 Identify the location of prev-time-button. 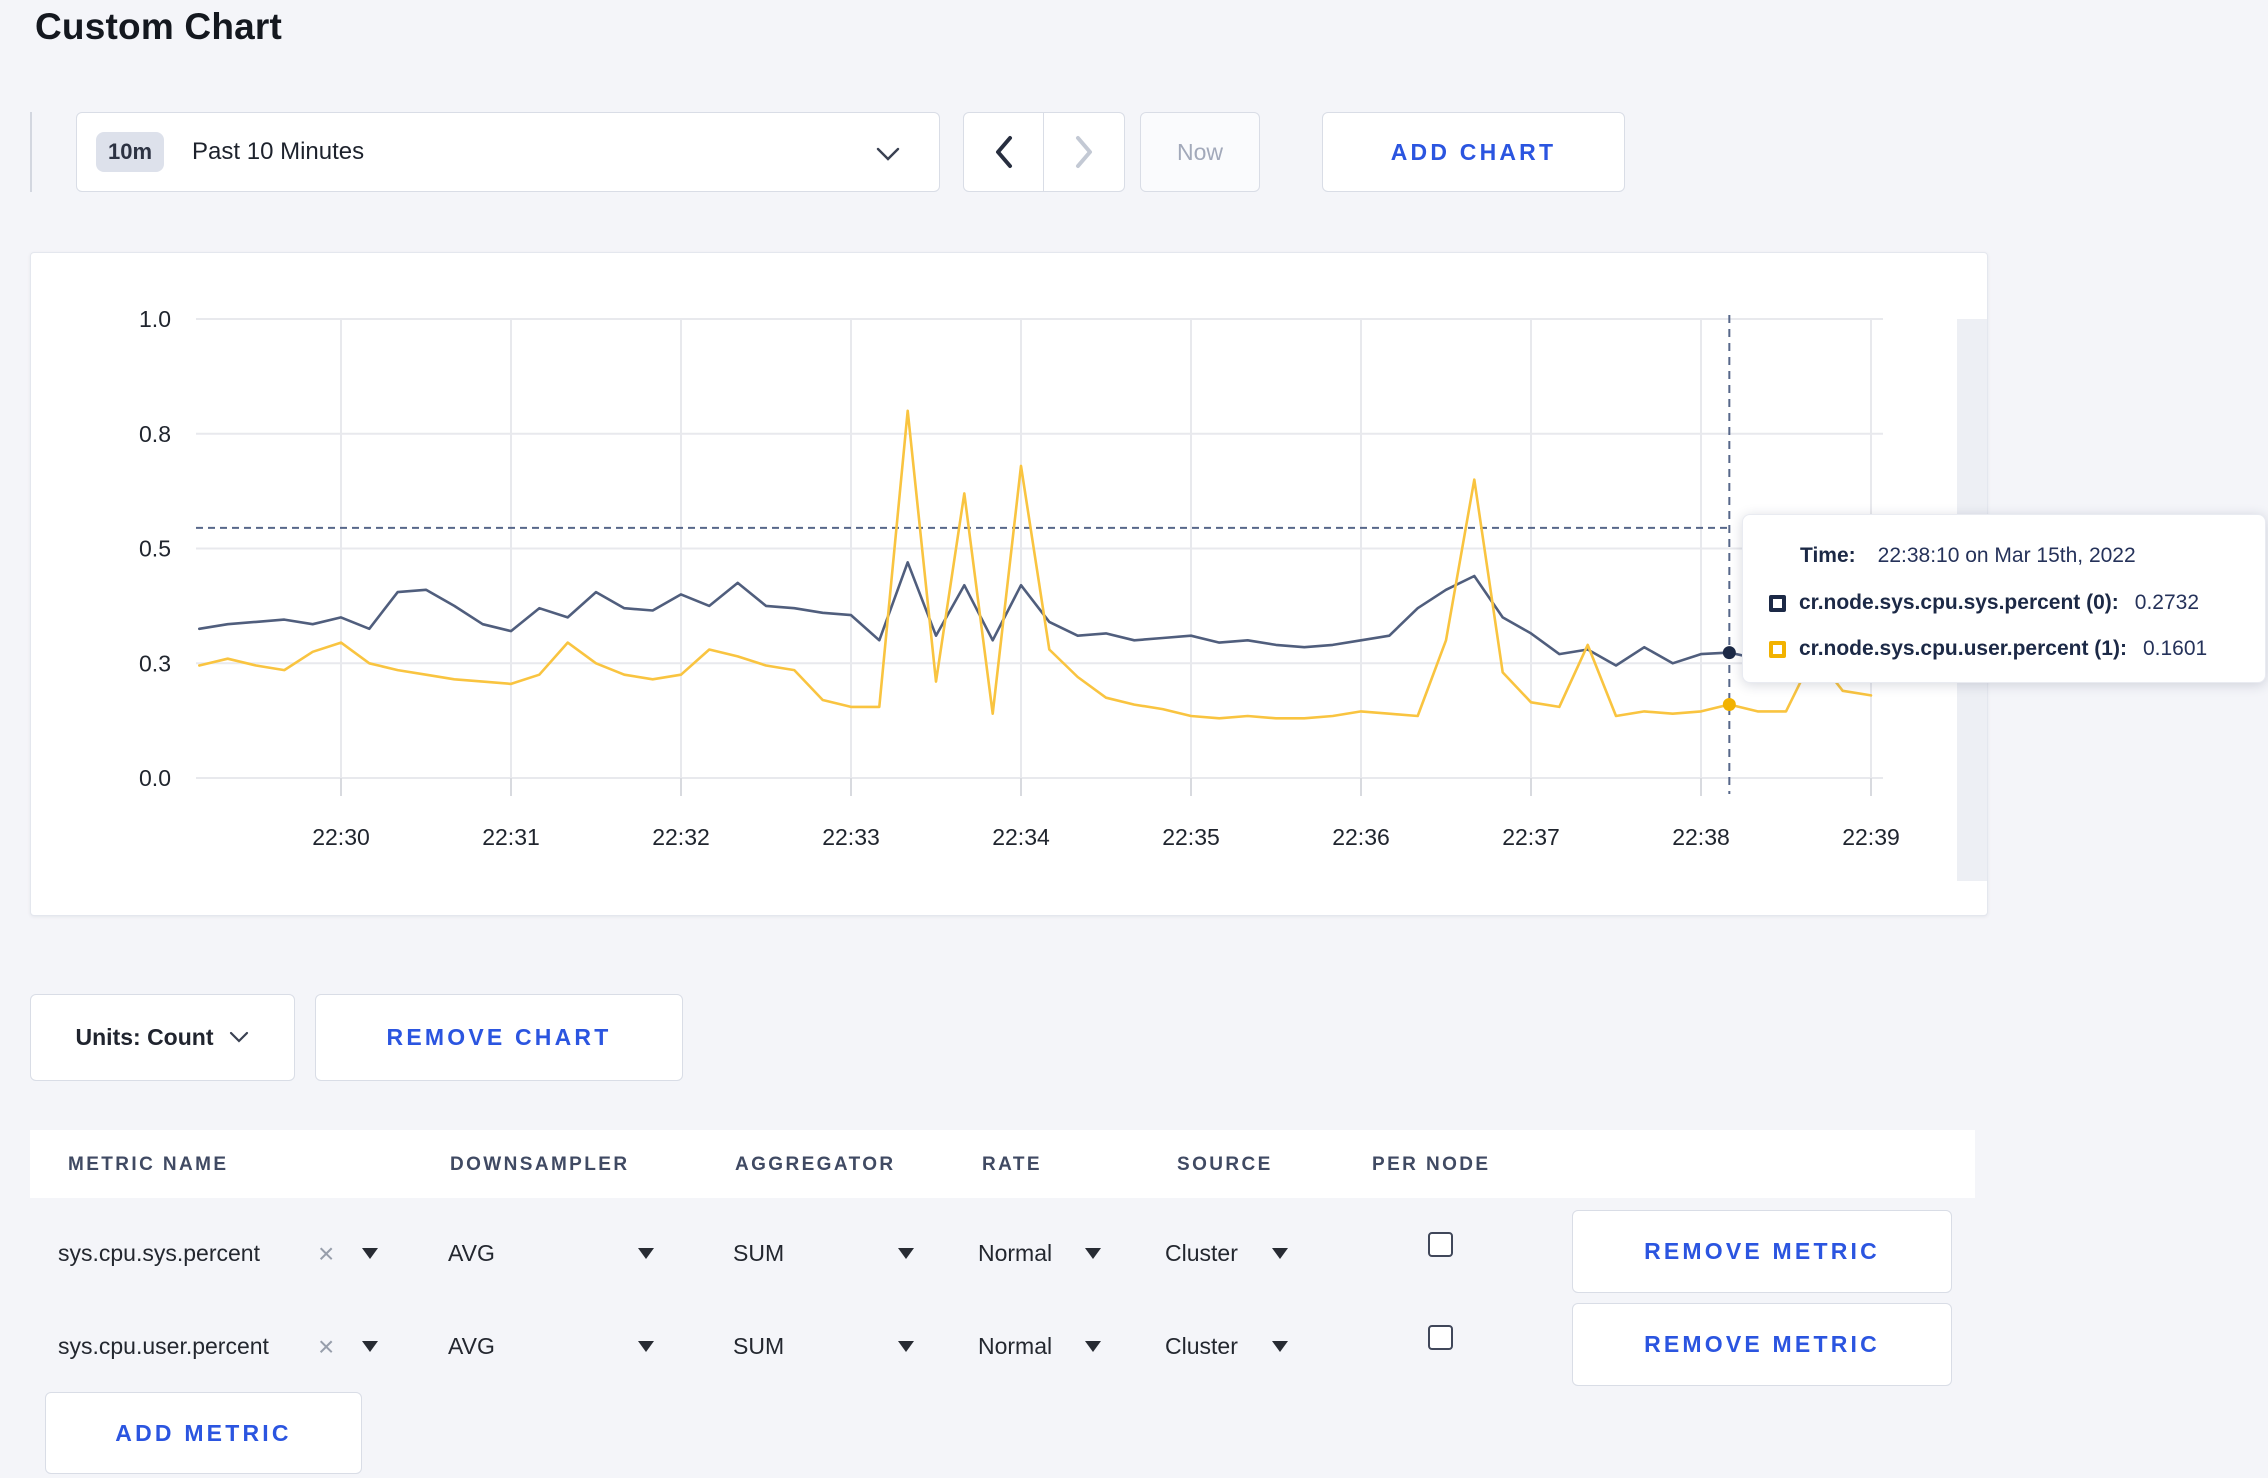
(1003, 152).